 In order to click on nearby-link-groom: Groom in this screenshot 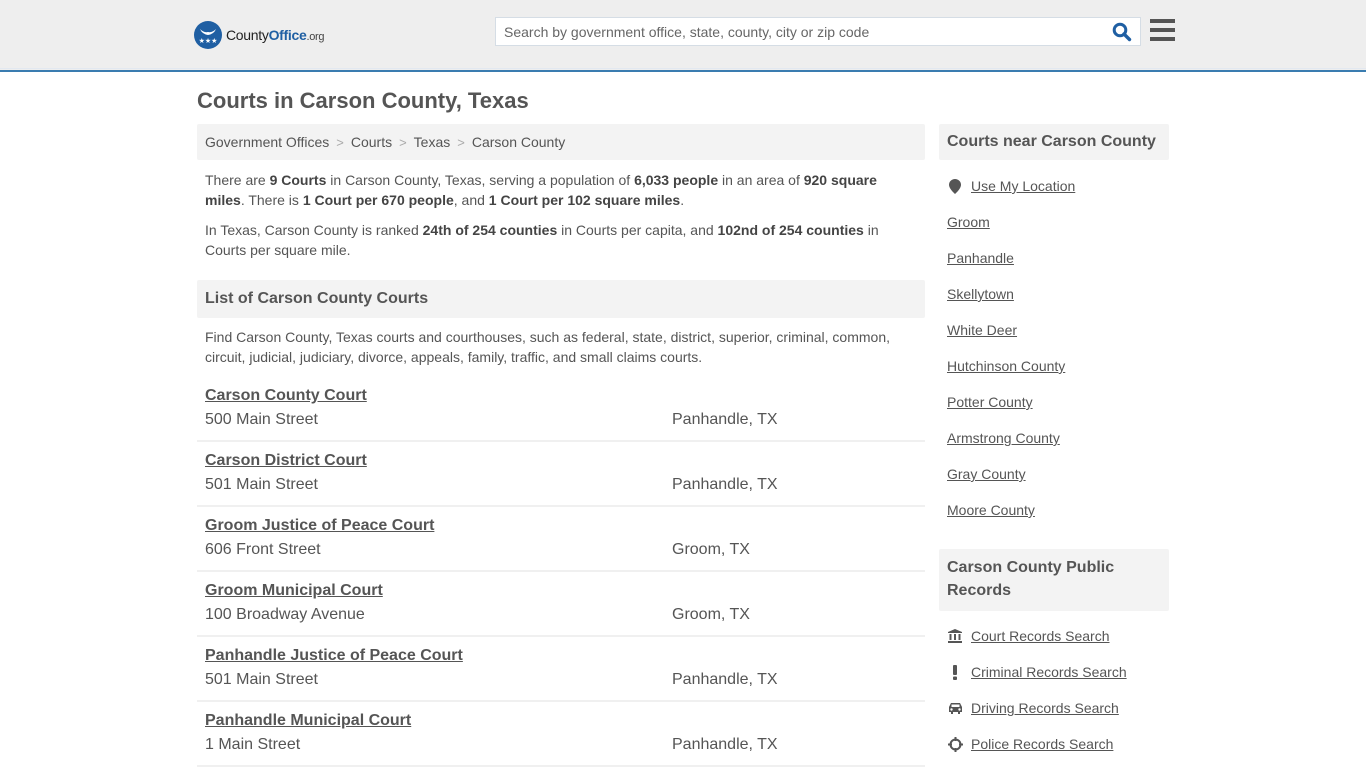, I will do `click(968, 222)`.